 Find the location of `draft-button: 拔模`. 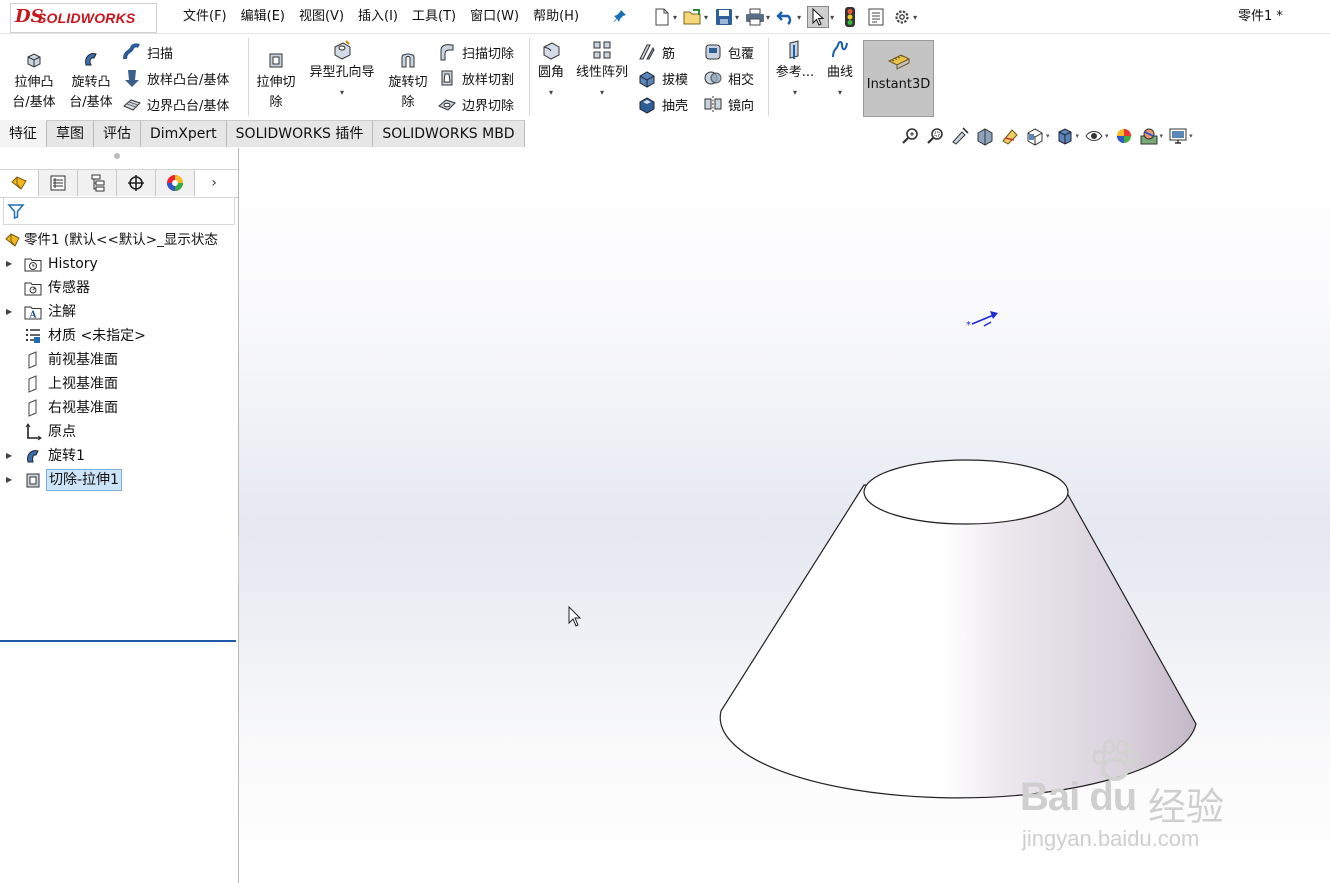

draft-button: 拔模 is located at coordinates (662, 78).